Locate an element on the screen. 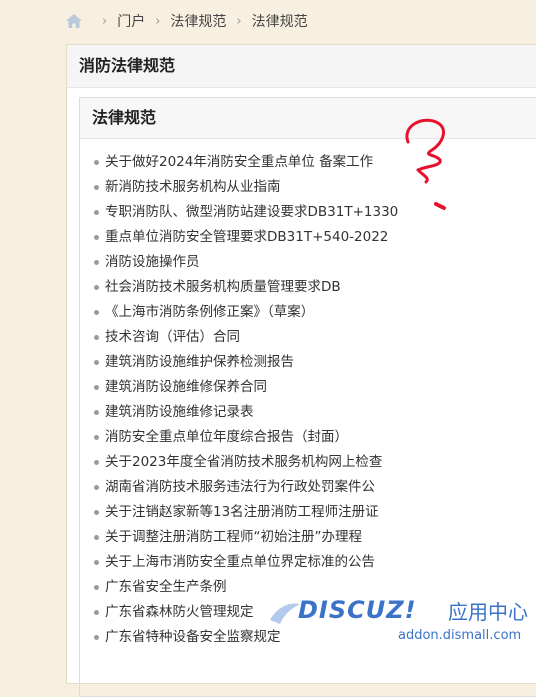 The image size is (536, 697). question-mark-annotation is located at coordinates (425, 164).